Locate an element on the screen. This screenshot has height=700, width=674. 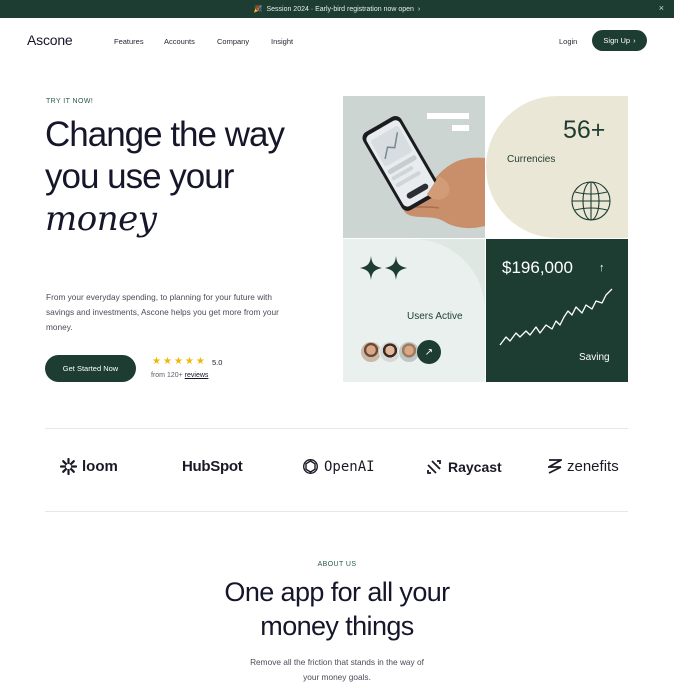
reviews-caption: from 120+ reviews is located at coordinates (179, 375).